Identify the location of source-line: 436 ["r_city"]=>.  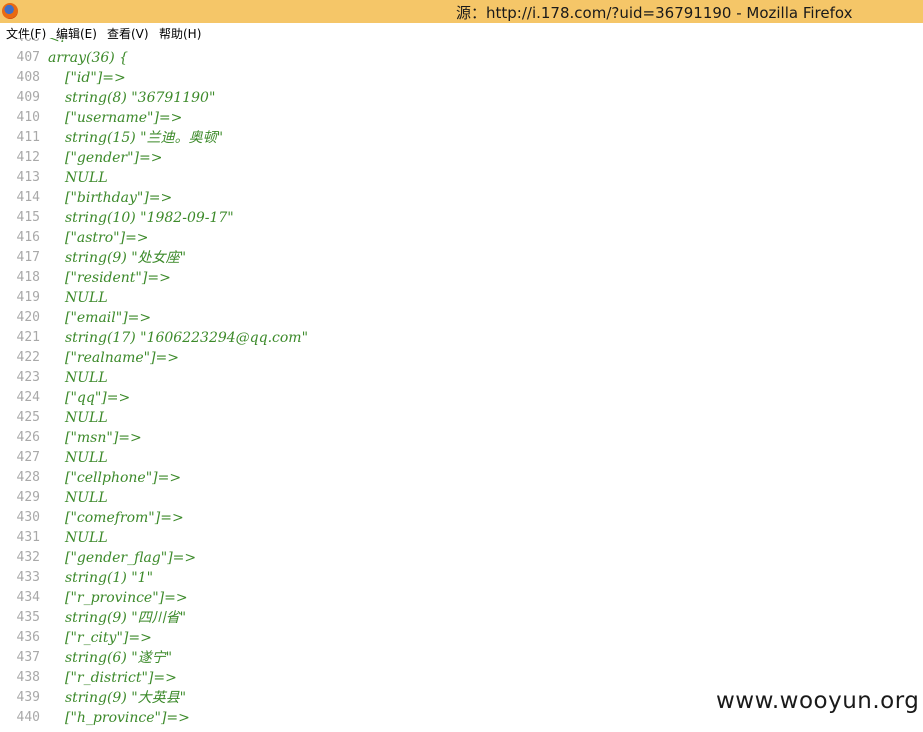
(461, 638).